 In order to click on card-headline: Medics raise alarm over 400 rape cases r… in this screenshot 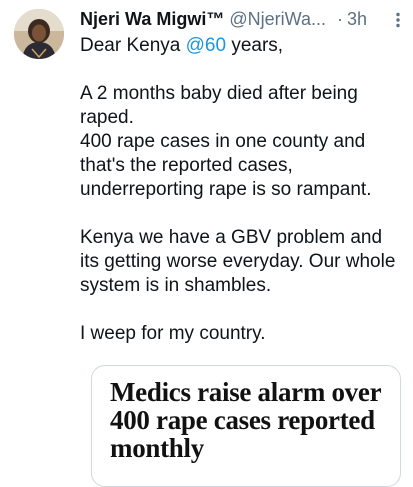, I will do `click(245, 420)`.